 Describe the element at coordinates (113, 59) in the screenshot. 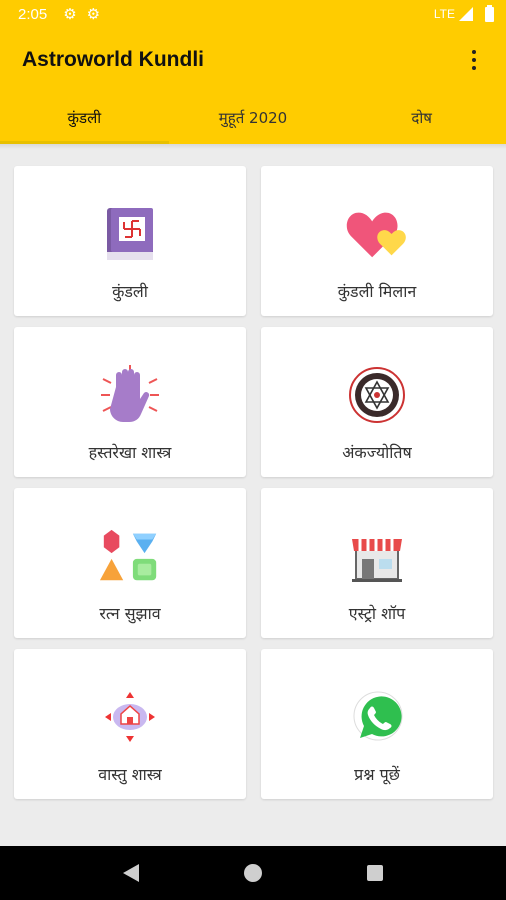

I see `app-title: Astroworld Kundli` at that location.